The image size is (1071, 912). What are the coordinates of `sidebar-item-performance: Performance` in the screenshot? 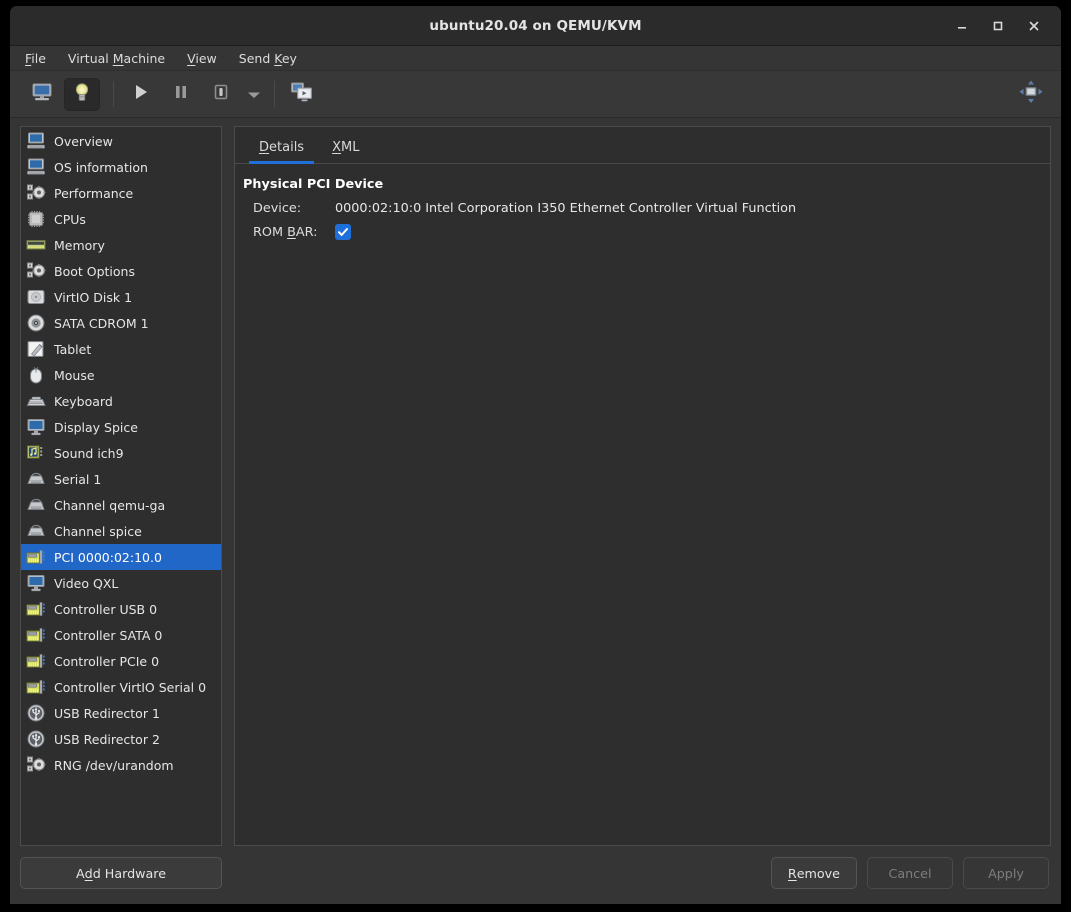 It's located at (121, 193).